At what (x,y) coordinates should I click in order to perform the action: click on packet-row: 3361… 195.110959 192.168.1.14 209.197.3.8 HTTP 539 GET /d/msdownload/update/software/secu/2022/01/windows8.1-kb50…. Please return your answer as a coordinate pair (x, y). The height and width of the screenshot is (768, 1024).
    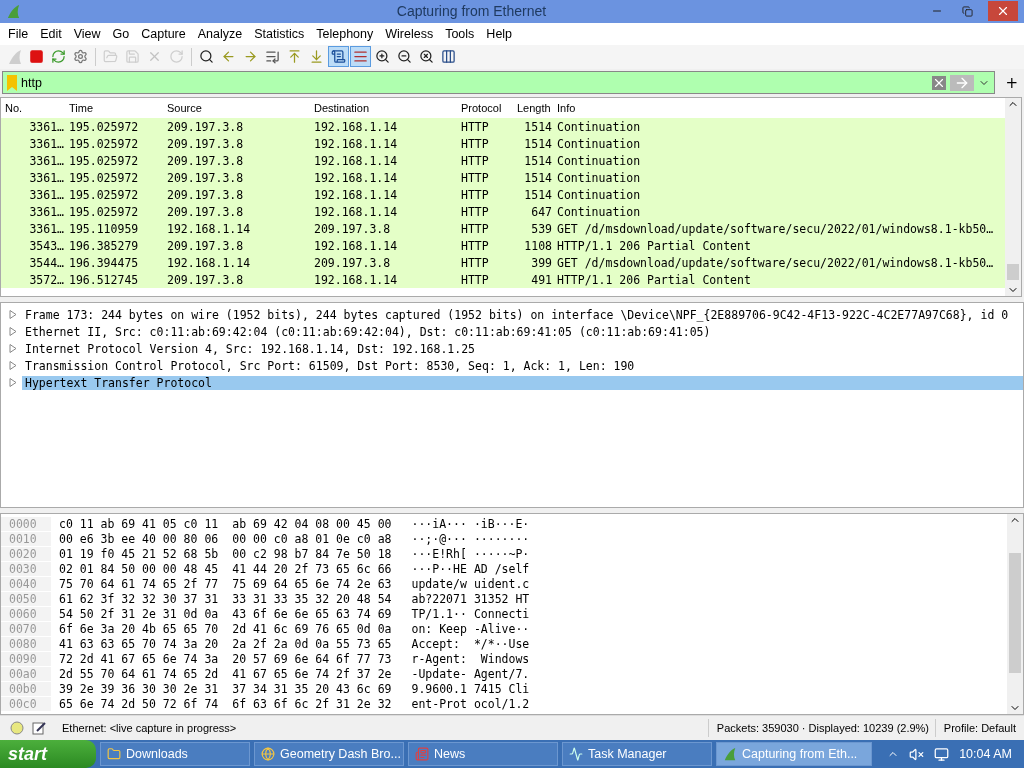
    Looking at the image, I should click on (503, 229).